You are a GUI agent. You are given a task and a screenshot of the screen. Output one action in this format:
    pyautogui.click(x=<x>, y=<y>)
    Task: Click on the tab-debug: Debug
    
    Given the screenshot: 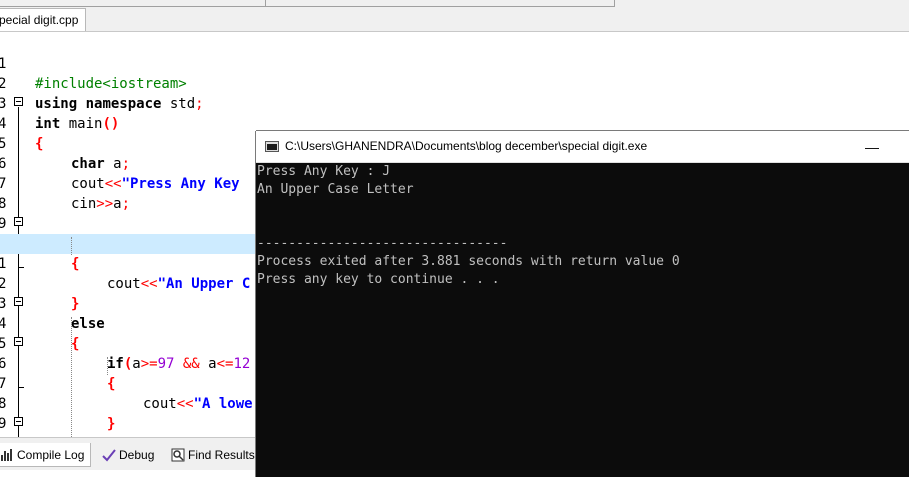 What is the action you would take?
    pyautogui.click(x=130, y=455)
    